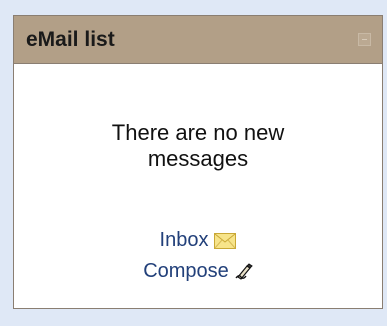 This screenshot has width=387, height=326. Describe the element at coordinates (198, 145) in the screenshot. I see `no-messages-text: There are no new messages` at that location.